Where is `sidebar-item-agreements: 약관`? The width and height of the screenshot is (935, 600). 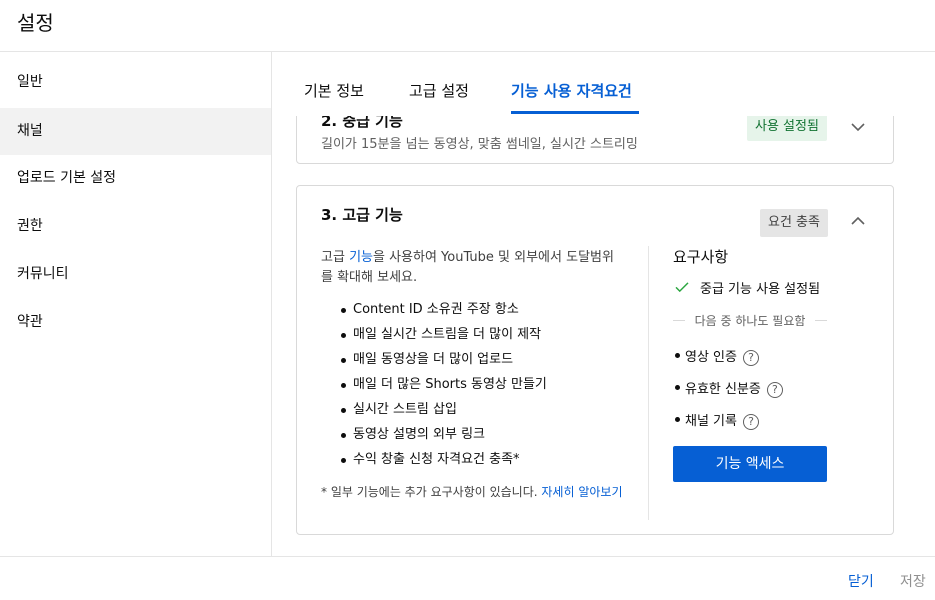
sidebar-item-agreements: 약관 is located at coordinates (135, 322).